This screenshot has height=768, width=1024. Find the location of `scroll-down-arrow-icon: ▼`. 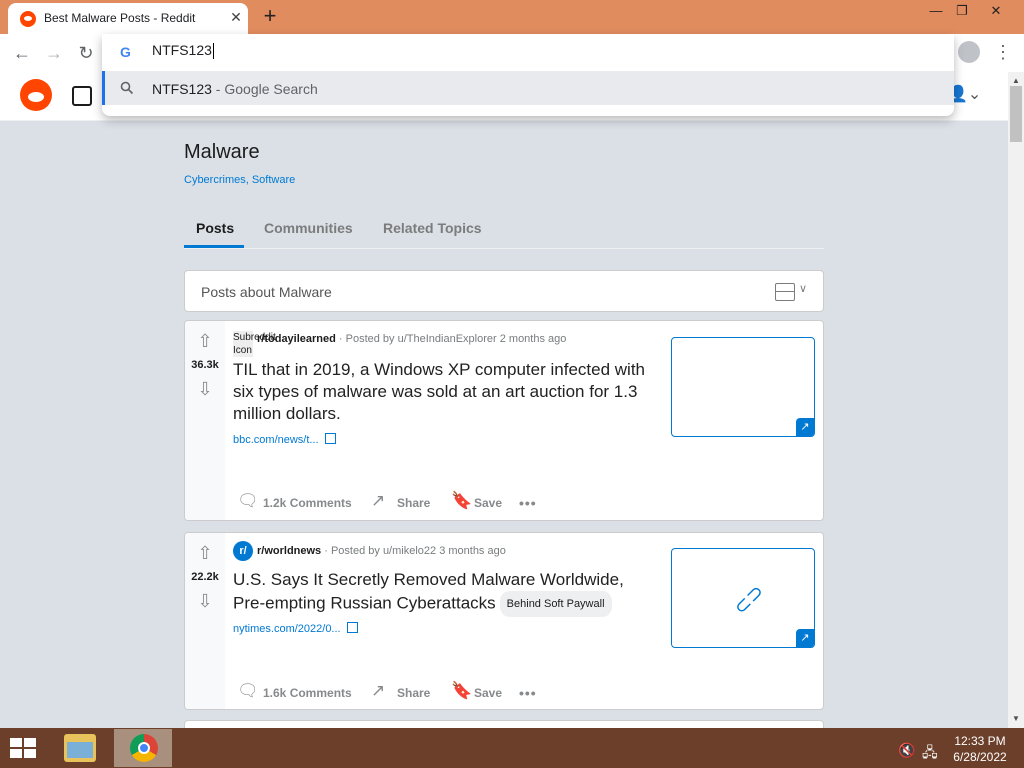

scroll-down-arrow-icon: ▼ is located at coordinates (1016, 718).